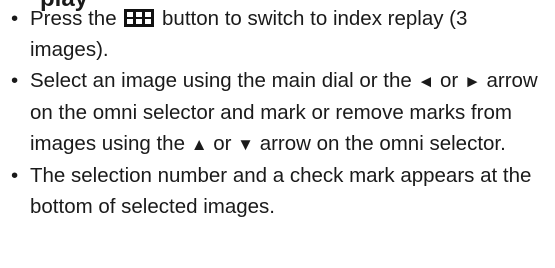 The image size is (555, 268). Describe the element at coordinates (472, 81) in the screenshot. I see `right-arrow-icon: ►` at that location.